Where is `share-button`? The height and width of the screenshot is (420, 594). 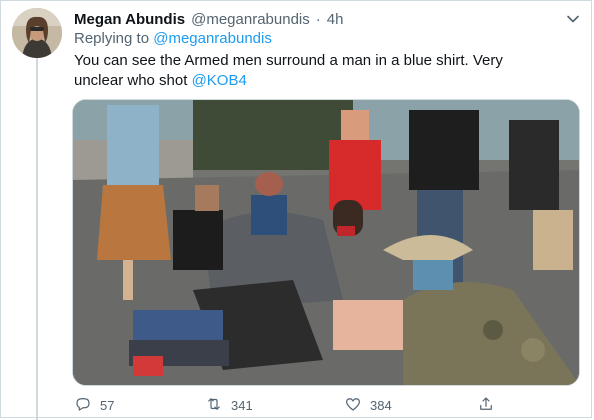 share-button is located at coordinates (486, 405).